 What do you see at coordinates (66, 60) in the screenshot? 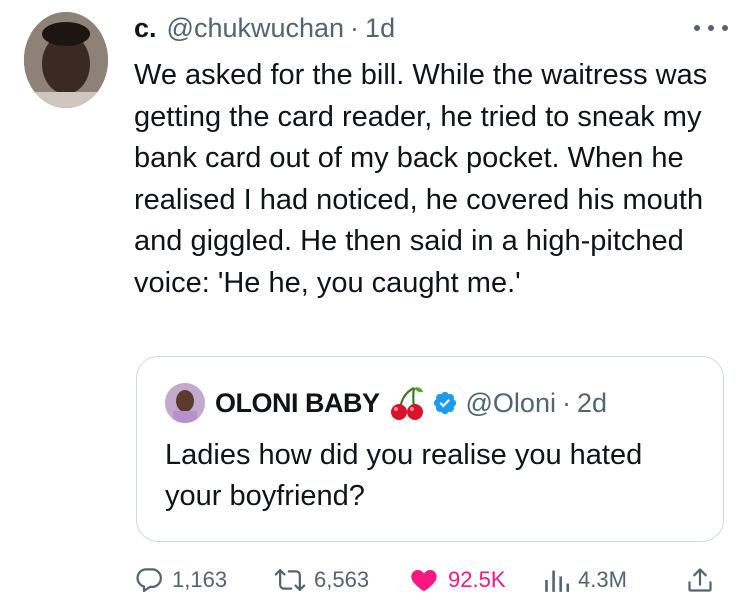
I see `author-avatar` at bounding box center [66, 60].